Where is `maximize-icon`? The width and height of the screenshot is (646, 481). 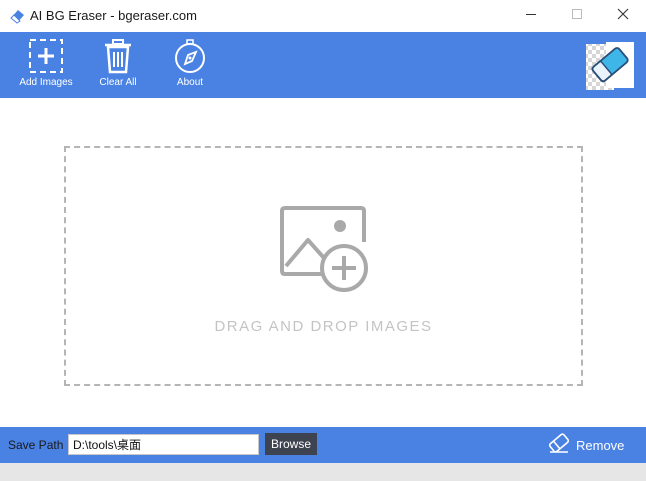
maximize-icon is located at coordinates (577, 16).